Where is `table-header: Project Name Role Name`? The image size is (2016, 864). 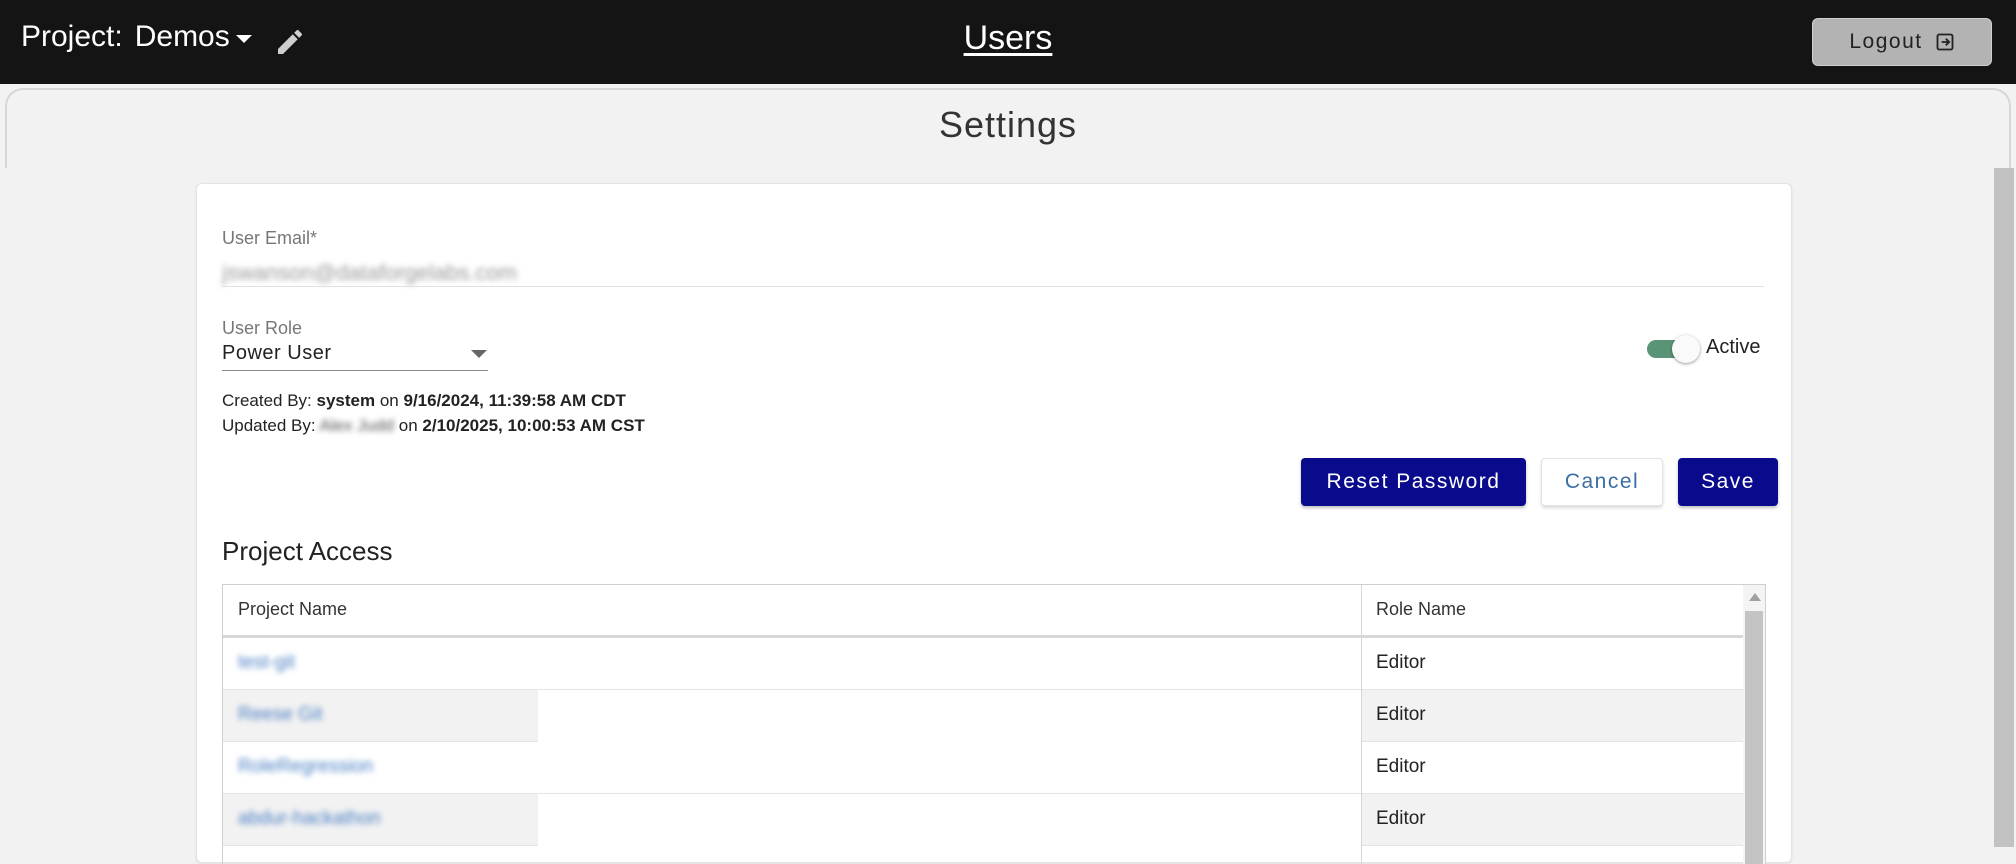
table-header: Project Name Role Name is located at coordinates (983, 611).